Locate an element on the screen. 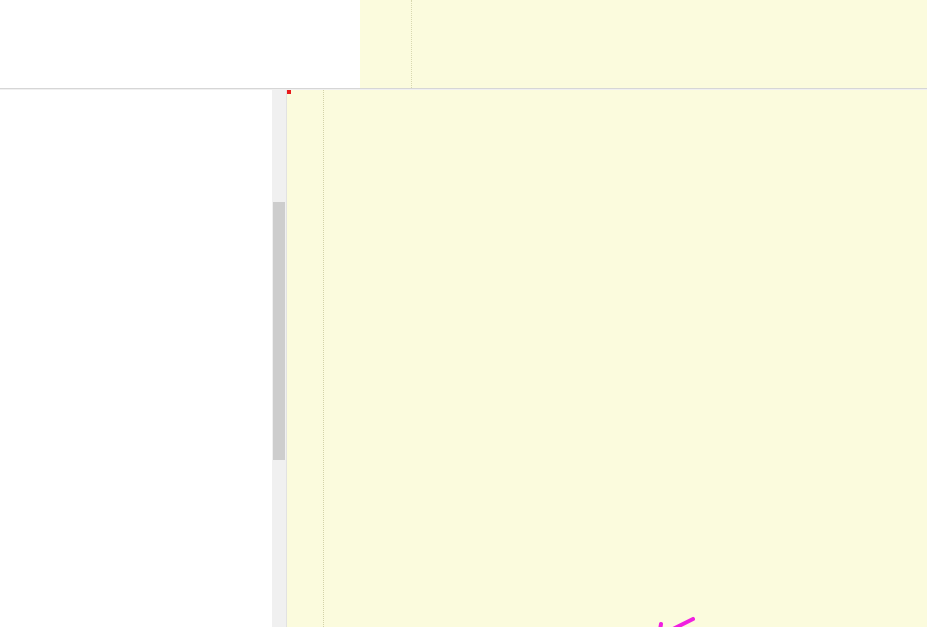 This screenshot has width=927, height=627. scroll-up-arrow-icon is located at coordinates (279, 97).